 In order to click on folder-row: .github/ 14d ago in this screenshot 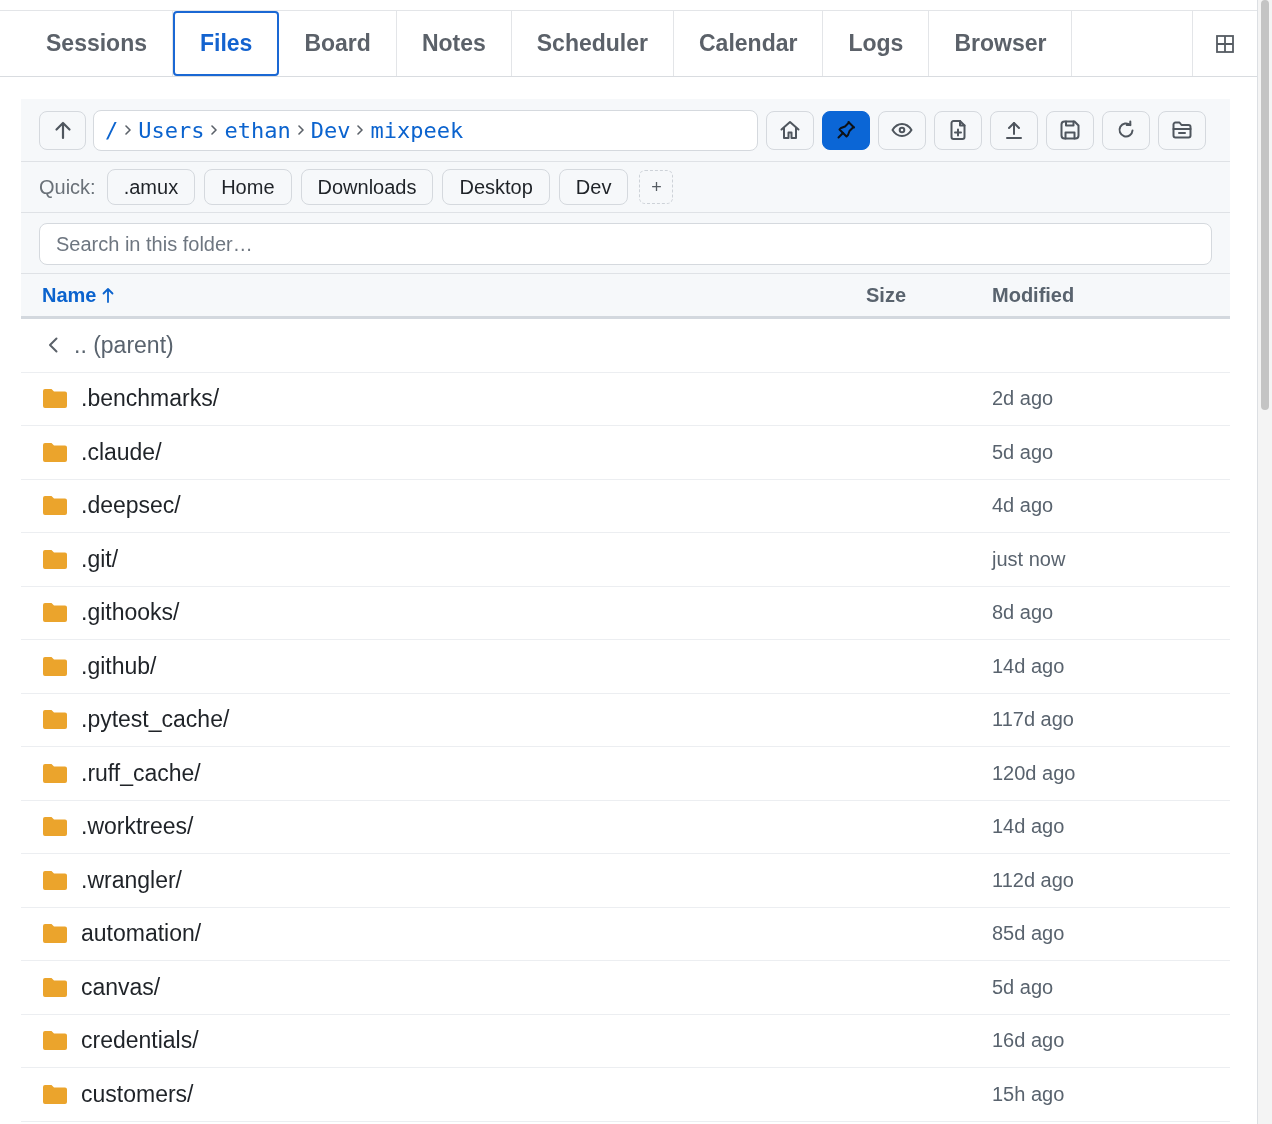, I will do `click(625, 667)`.